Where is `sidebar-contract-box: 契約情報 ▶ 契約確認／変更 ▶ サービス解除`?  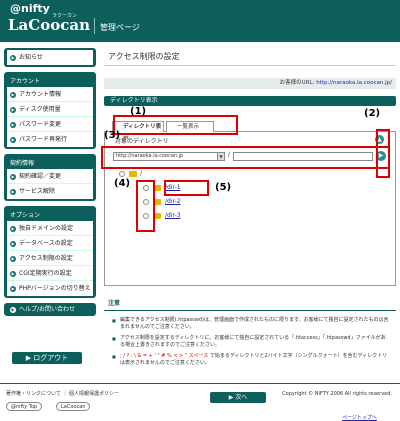
sidebar-contract-box: 契約情報 ▶ 契約確認／変更 ▶ サービス解除 is located at coordinates (50, 177).